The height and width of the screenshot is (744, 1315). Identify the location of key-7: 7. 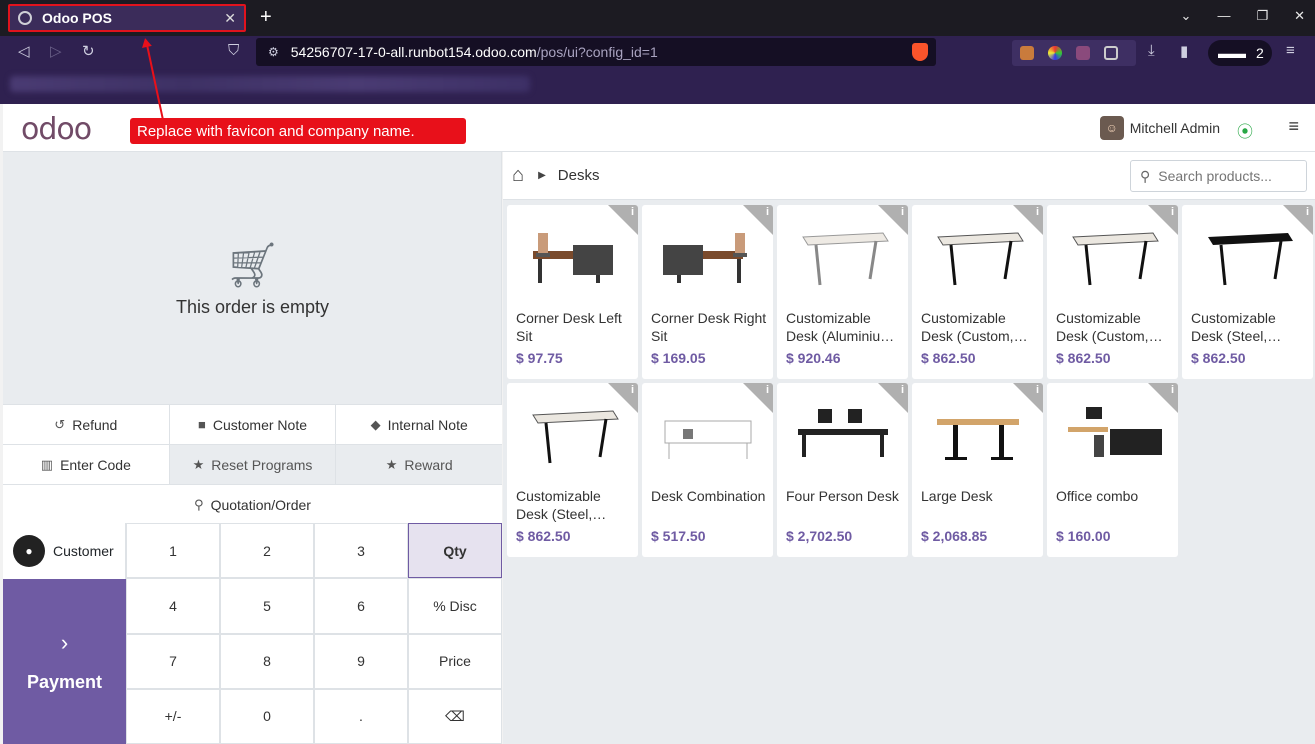
(173, 661).